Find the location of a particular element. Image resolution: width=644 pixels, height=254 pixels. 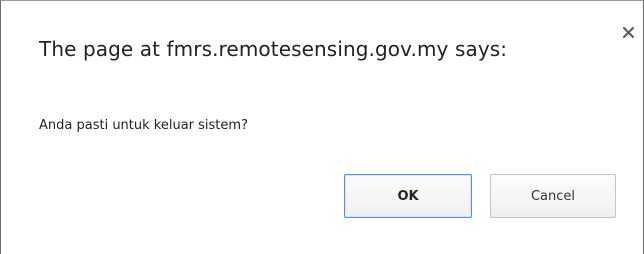

close-icon is located at coordinates (629, 33).